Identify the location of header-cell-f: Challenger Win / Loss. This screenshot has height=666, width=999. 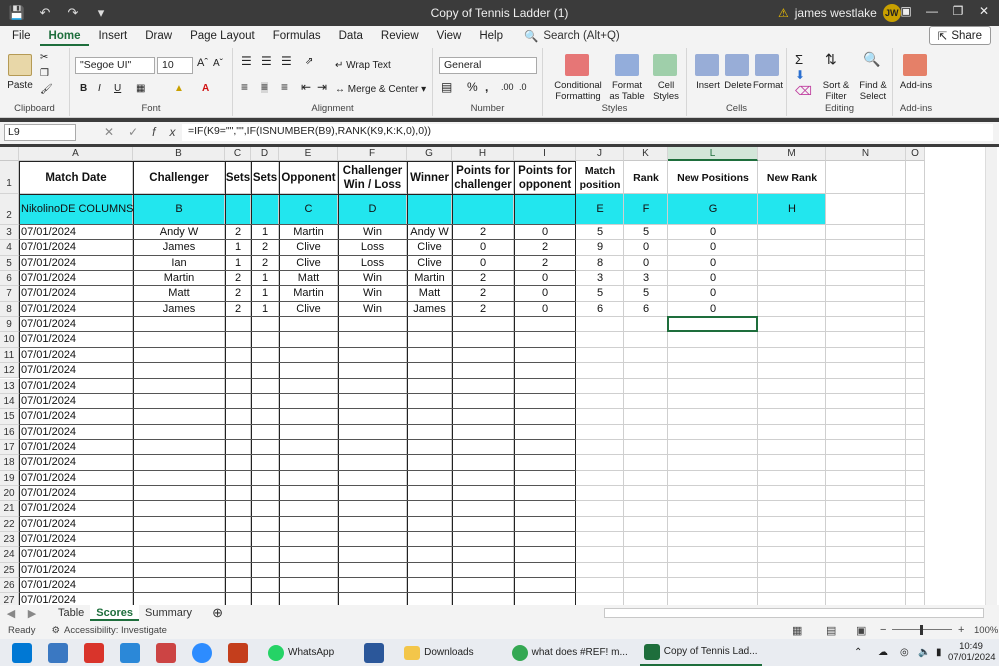
(372, 177).